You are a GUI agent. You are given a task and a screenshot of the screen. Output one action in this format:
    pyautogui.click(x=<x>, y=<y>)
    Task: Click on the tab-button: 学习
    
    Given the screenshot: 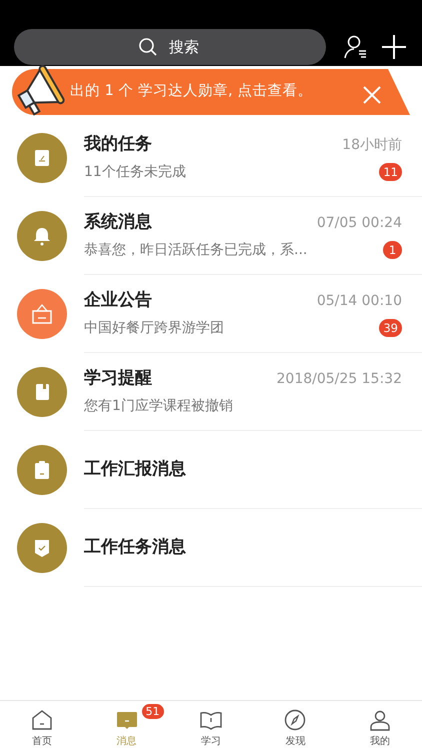 What is the action you would take?
    pyautogui.click(x=211, y=725)
    